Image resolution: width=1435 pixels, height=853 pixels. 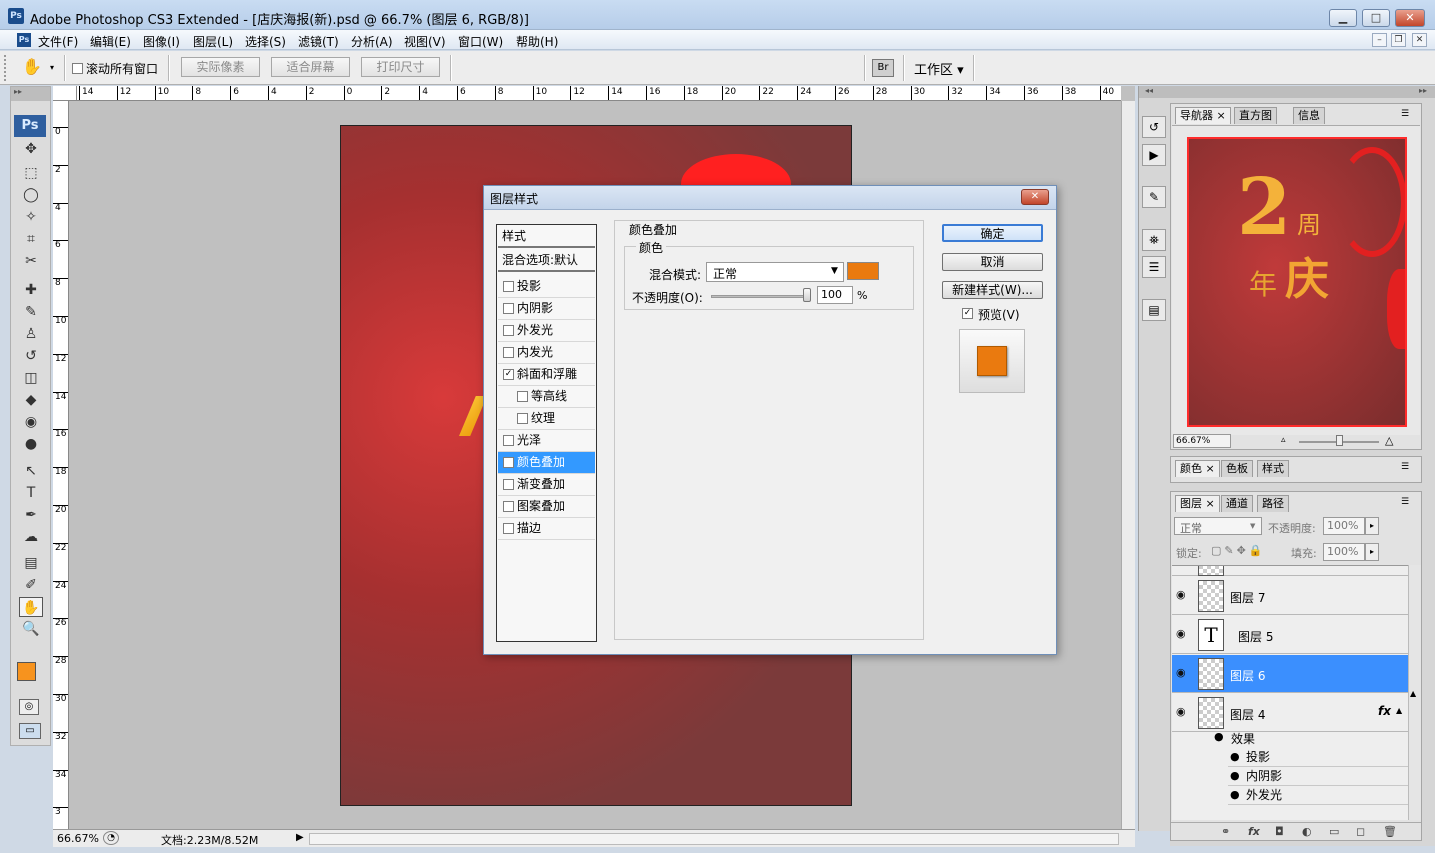 What do you see at coordinates (1273, 503) in the screenshot?
I see `tab-paths: 路径` at bounding box center [1273, 503].